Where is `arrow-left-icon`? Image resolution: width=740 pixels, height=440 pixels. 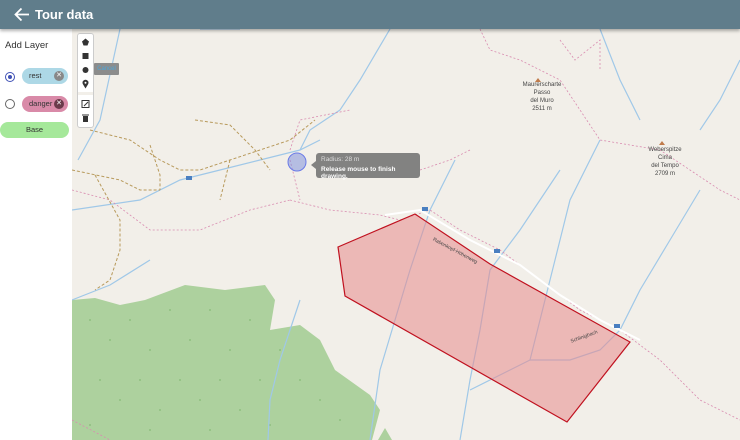
arrow-left-icon is located at coordinates (22, 14).